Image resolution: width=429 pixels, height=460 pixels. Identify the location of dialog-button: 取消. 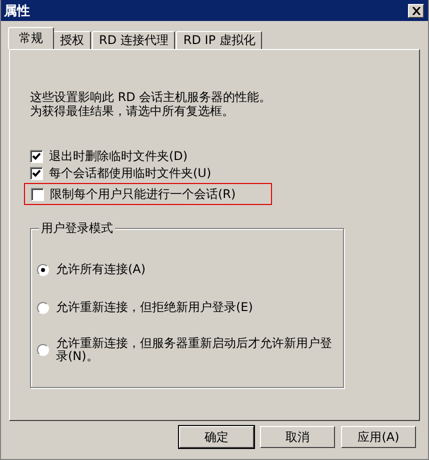
(297, 437).